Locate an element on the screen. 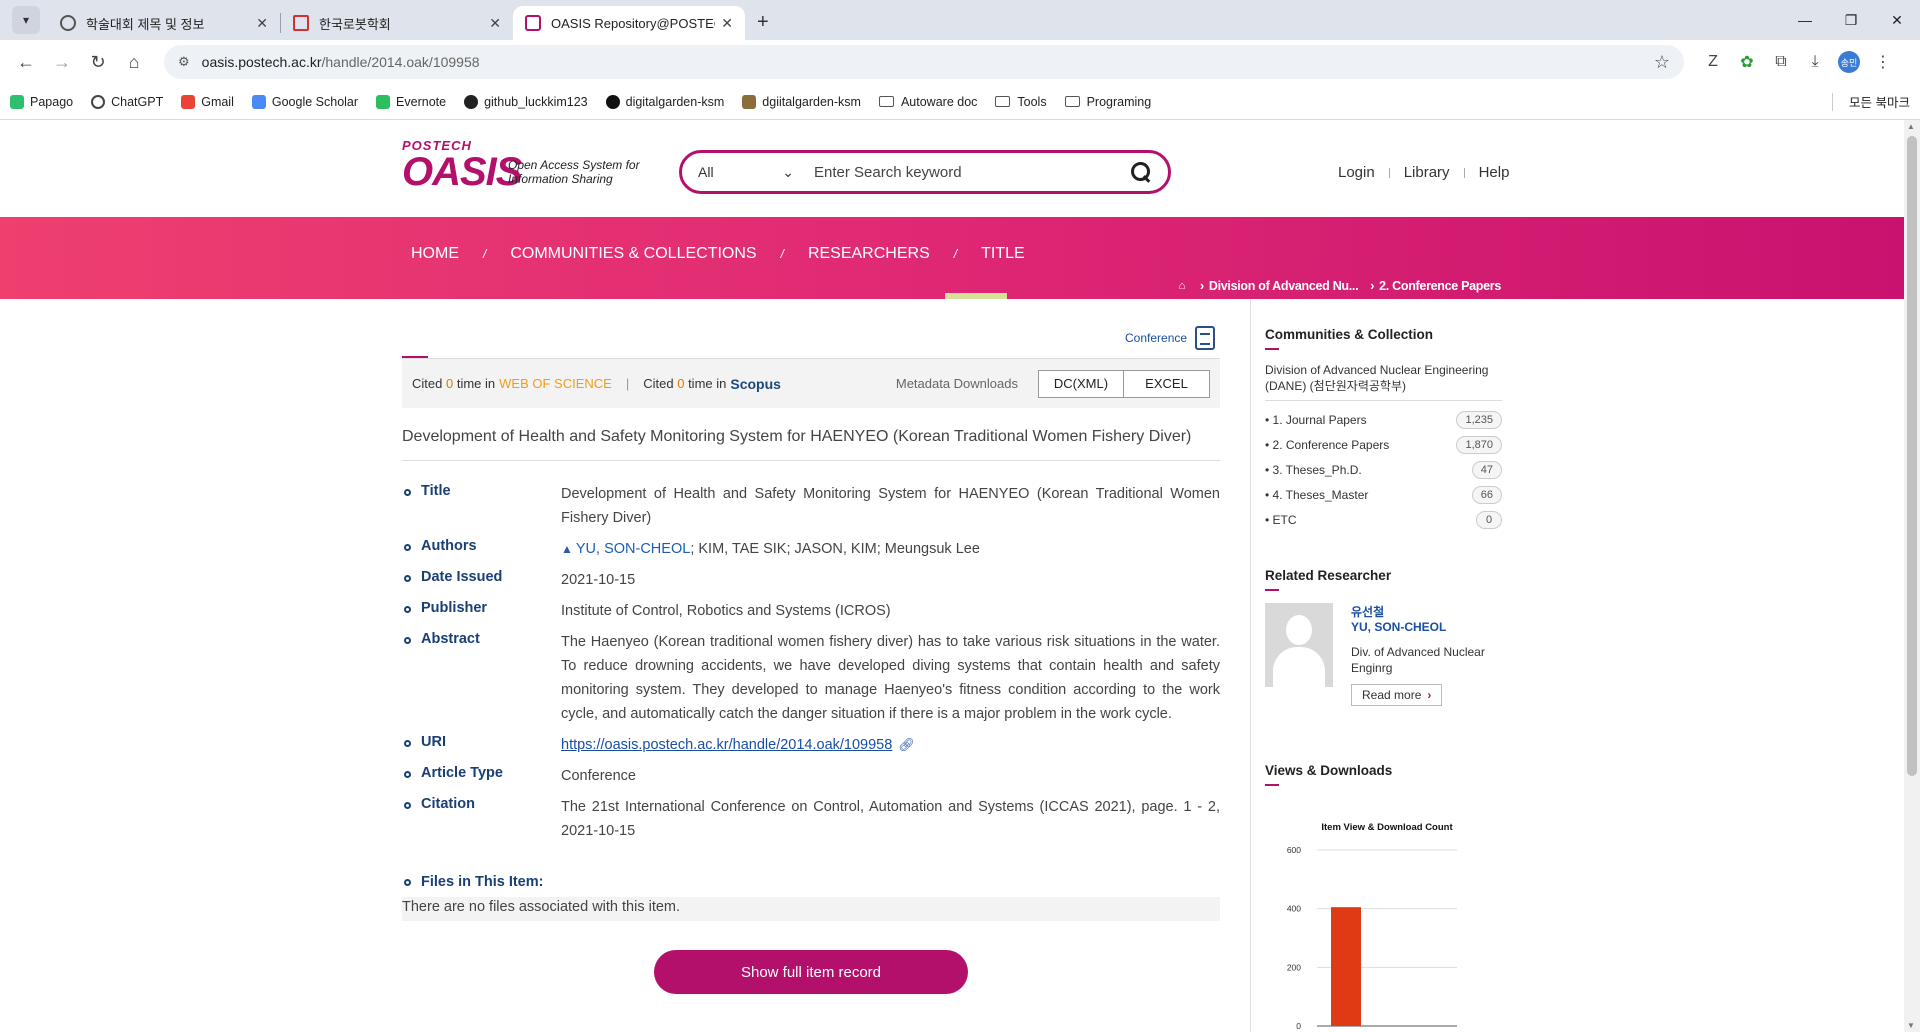  researcher-department: Div. of Advanced Nuclear Enginrg is located at coordinates (1418, 660).